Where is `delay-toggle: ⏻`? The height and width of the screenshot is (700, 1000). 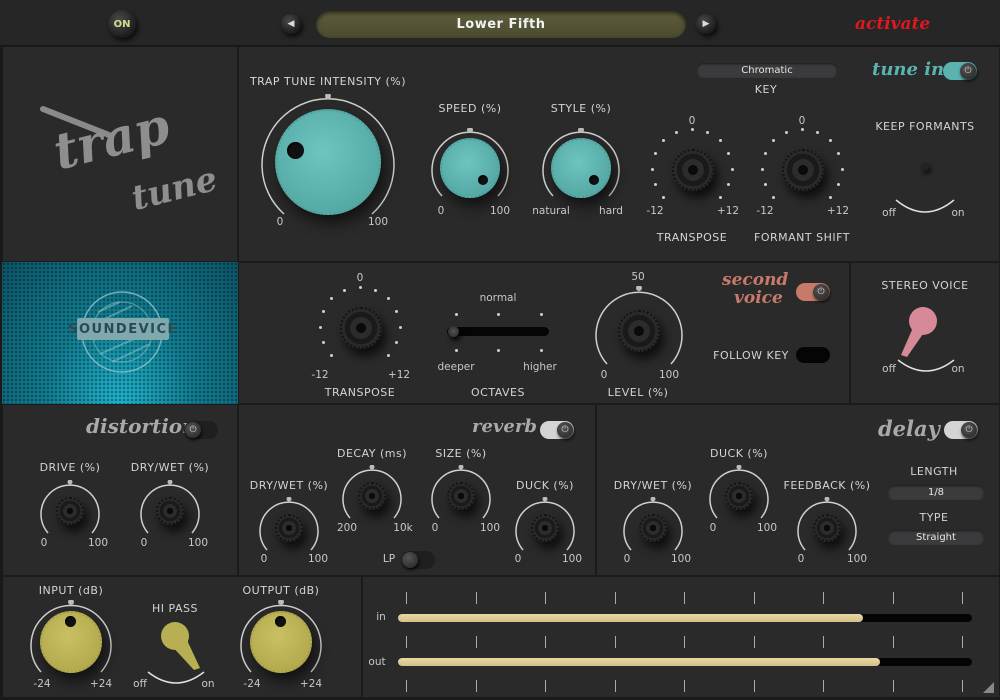
delay-toggle: ⏻ is located at coordinates (961, 430).